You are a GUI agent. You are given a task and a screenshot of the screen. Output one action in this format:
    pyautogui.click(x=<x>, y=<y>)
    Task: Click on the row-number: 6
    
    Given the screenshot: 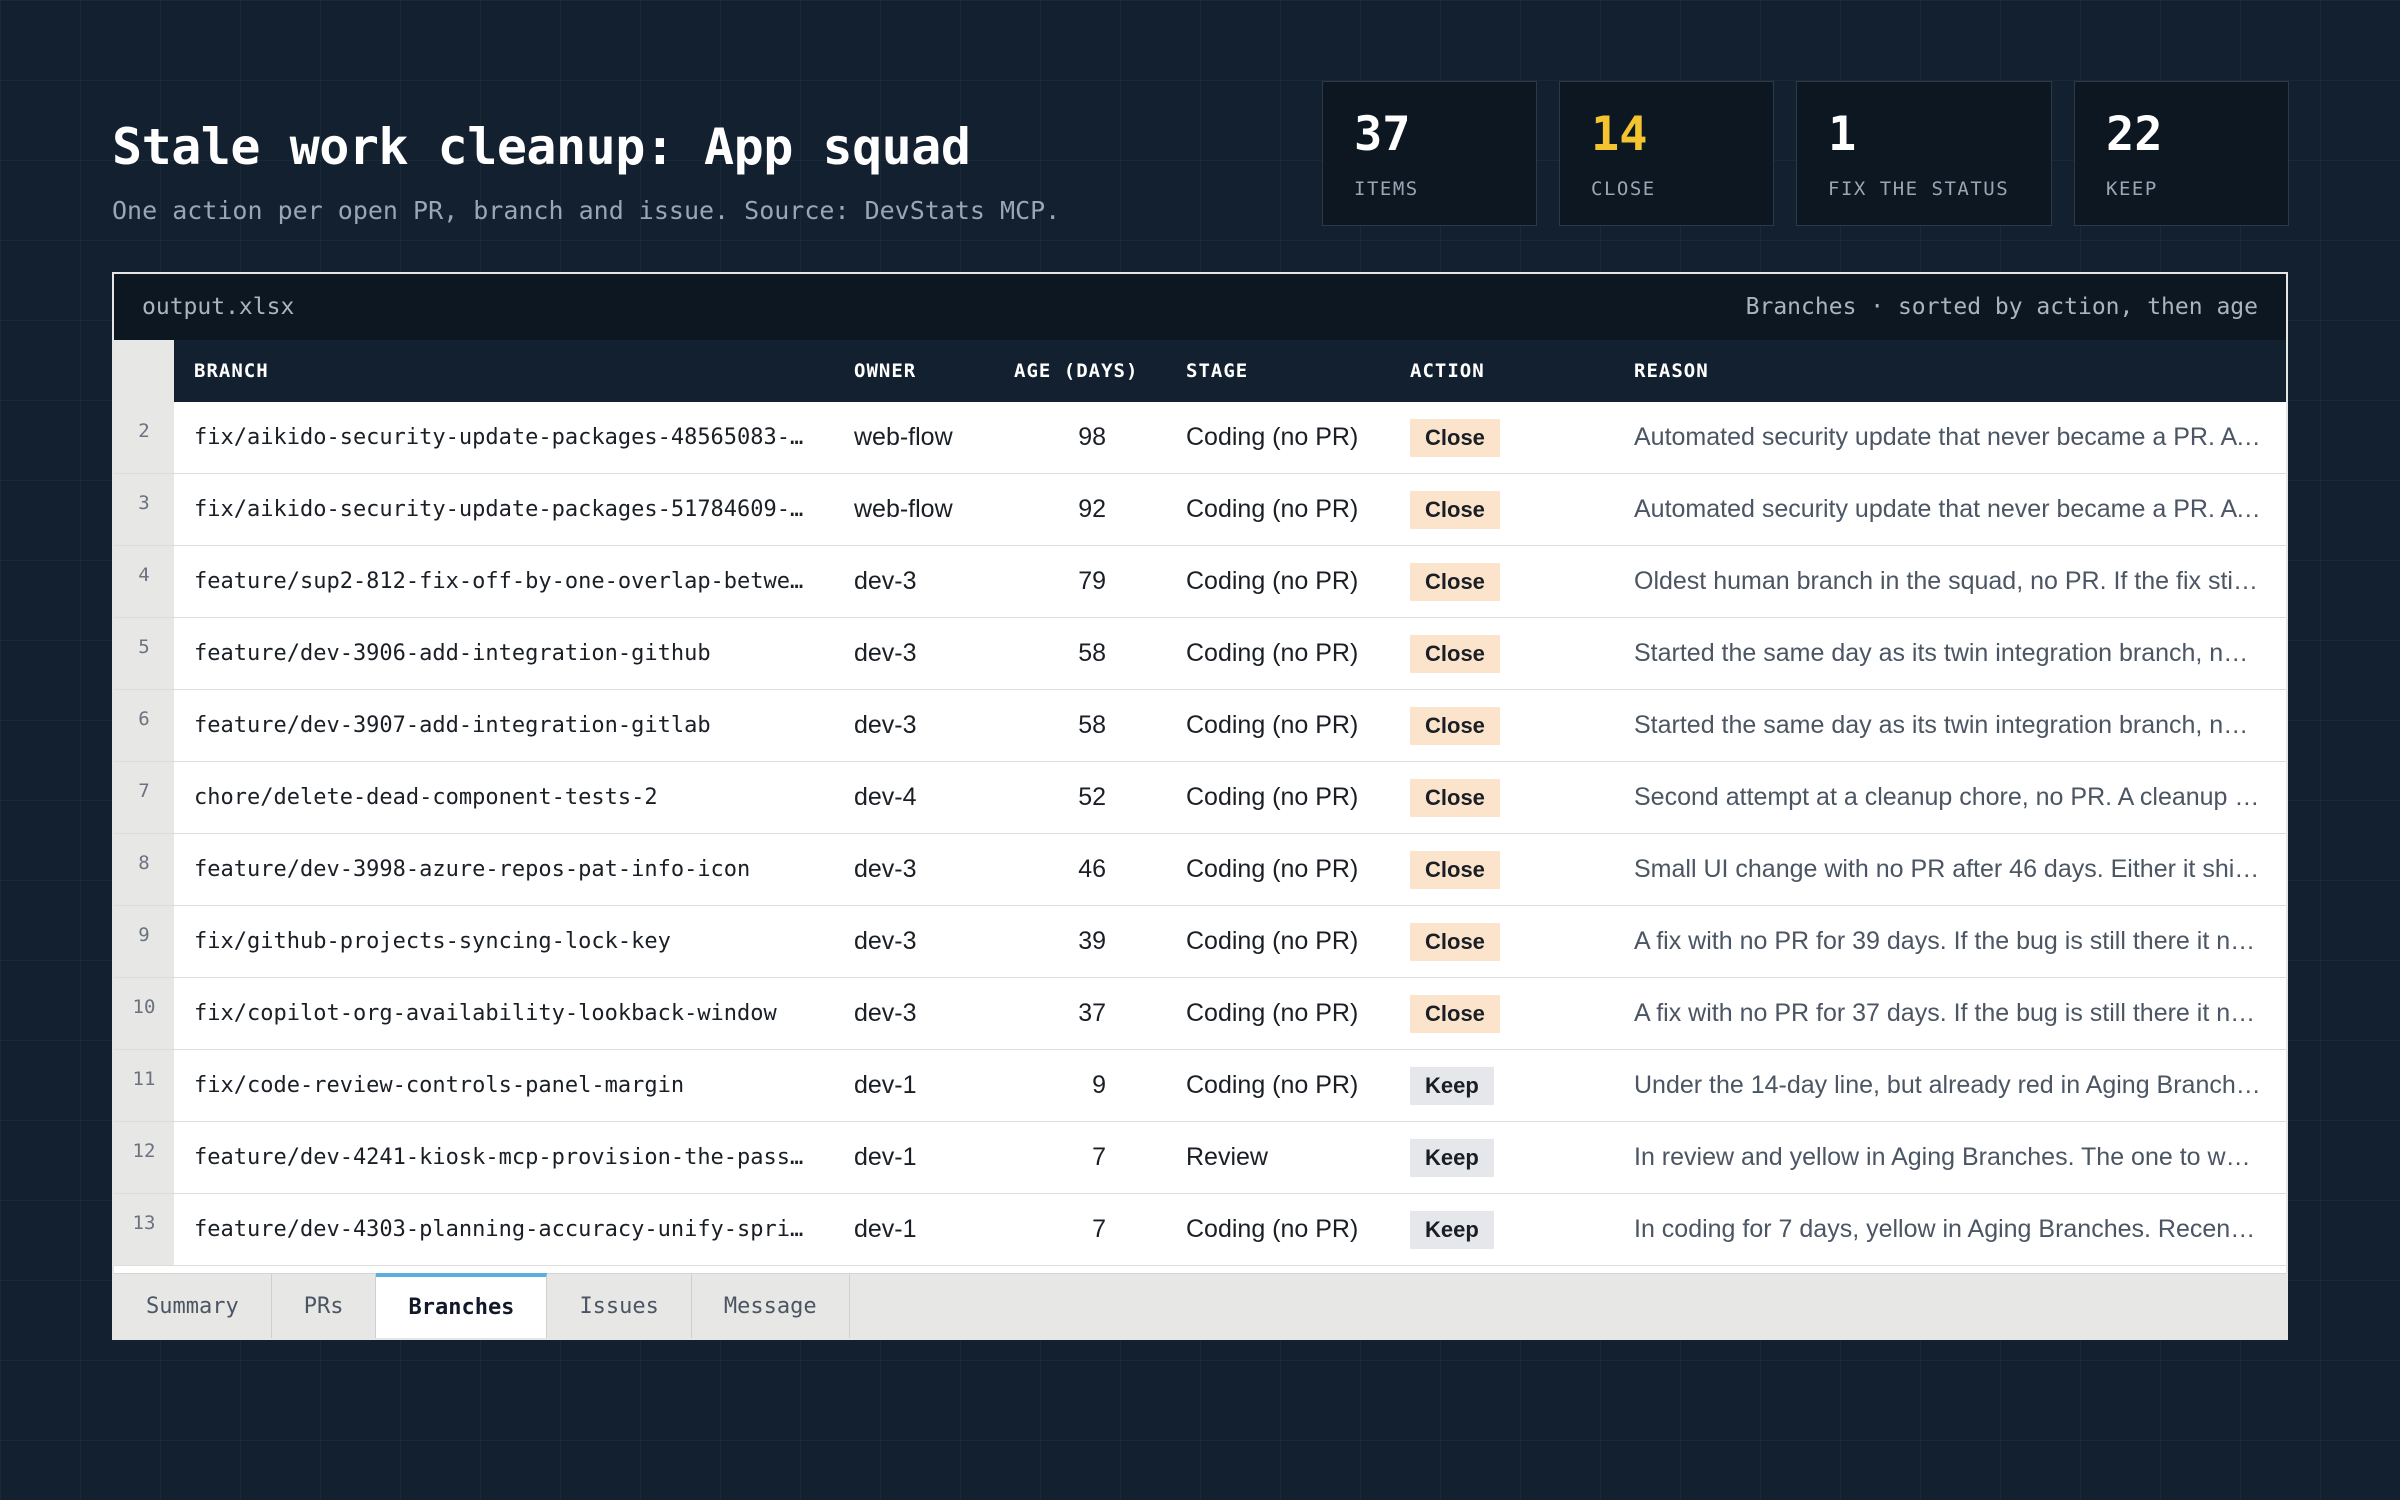 What is the action you would take?
    pyautogui.click(x=144, y=725)
    